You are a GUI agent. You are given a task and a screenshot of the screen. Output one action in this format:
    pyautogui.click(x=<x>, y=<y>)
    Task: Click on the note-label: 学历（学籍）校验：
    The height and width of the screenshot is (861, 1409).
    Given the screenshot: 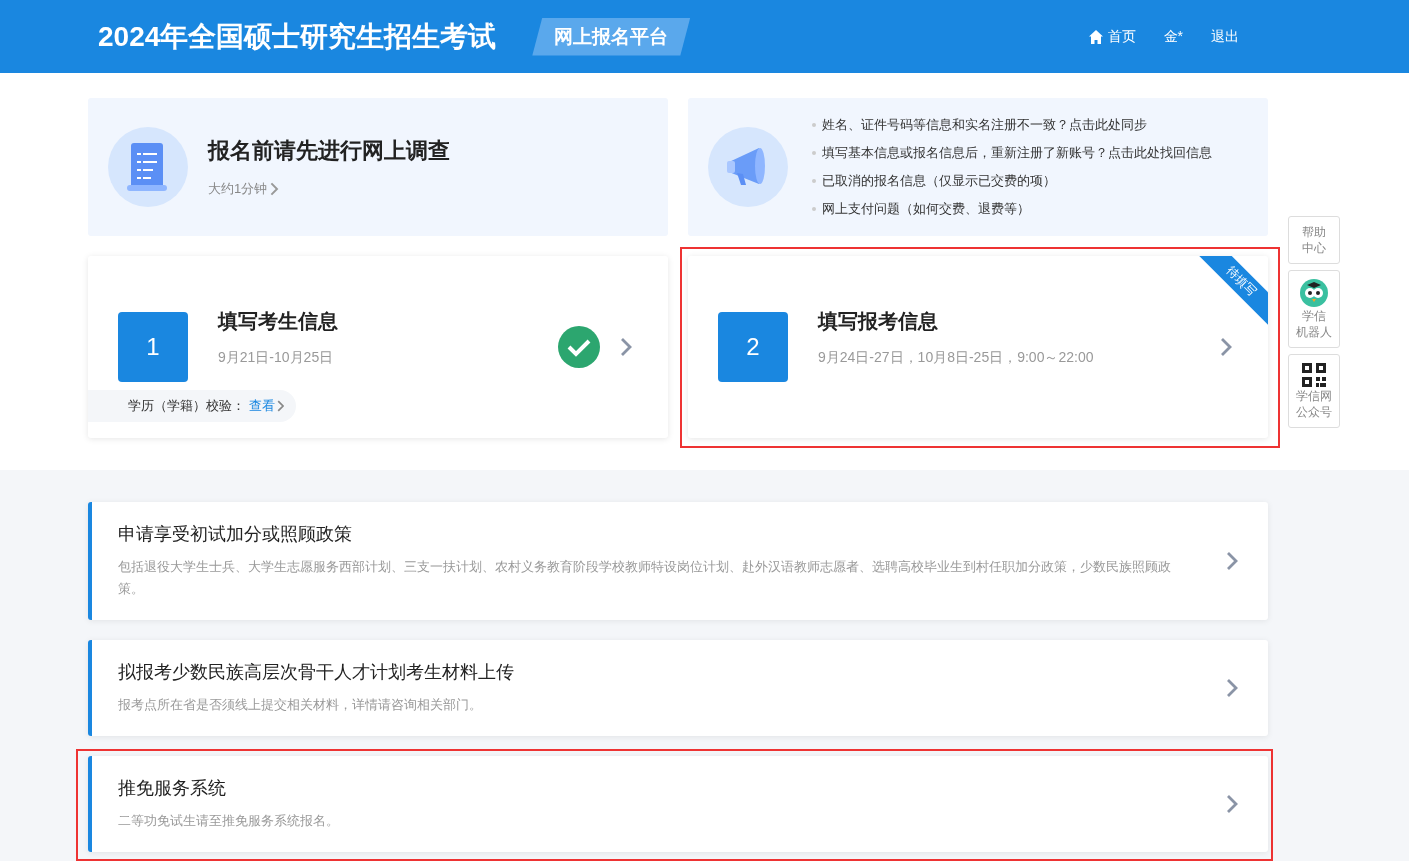 What is the action you would take?
    pyautogui.click(x=186, y=406)
    